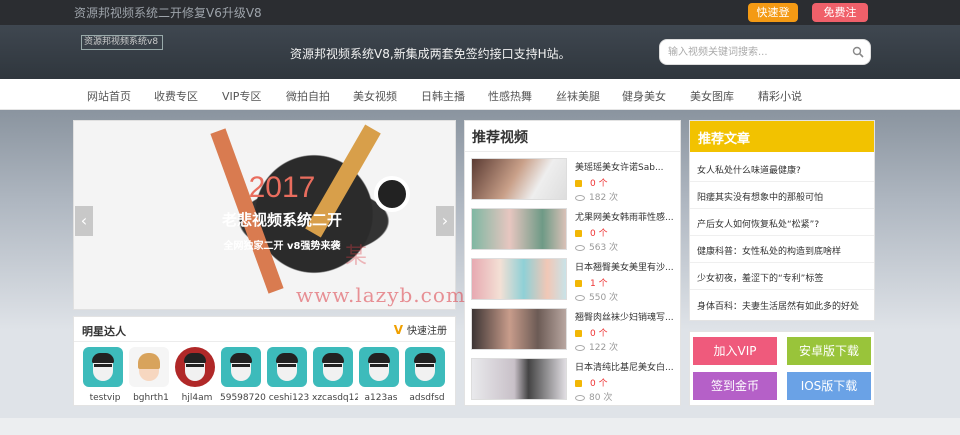 This screenshot has height=435, width=960. I want to click on video-item: 日本清纯比基尼美女白... 0 个 80 次, so click(573, 380).